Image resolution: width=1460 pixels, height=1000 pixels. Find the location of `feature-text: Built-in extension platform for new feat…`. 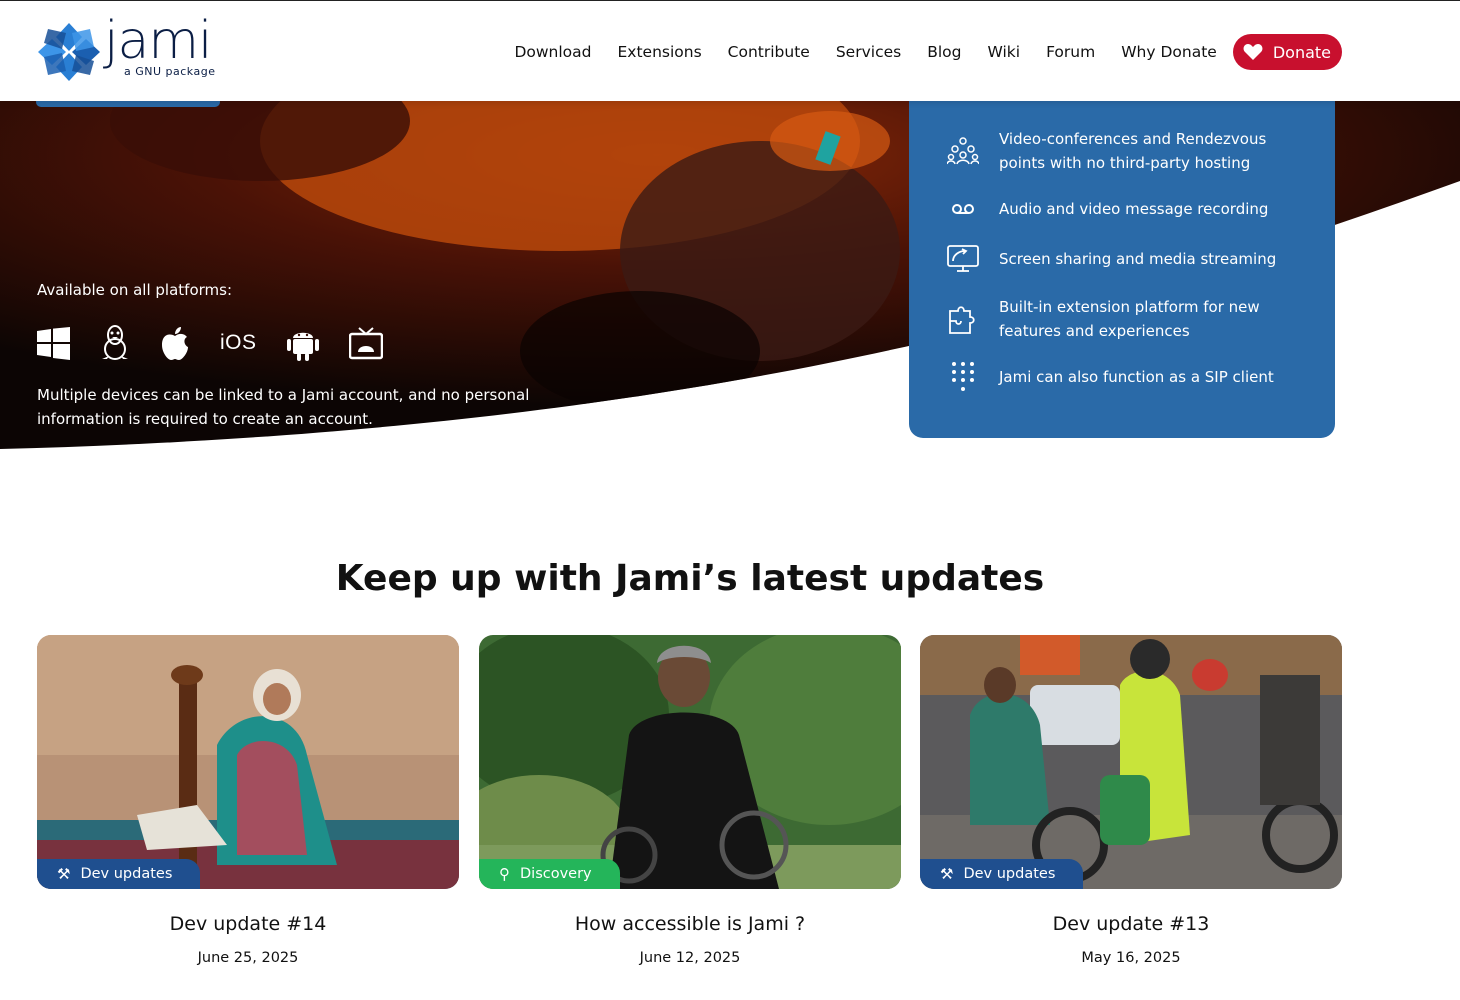

feature-text: Built-in extension platform for new feat… is located at coordinates (1129, 319).